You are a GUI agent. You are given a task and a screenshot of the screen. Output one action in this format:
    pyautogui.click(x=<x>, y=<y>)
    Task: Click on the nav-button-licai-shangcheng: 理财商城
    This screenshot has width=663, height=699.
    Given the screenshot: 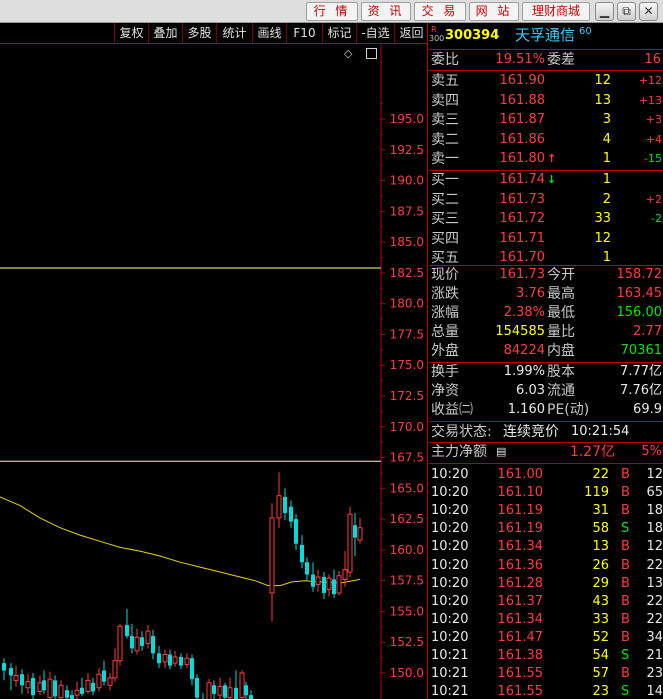 What is the action you would take?
    pyautogui.click(x=556, y=11)
    